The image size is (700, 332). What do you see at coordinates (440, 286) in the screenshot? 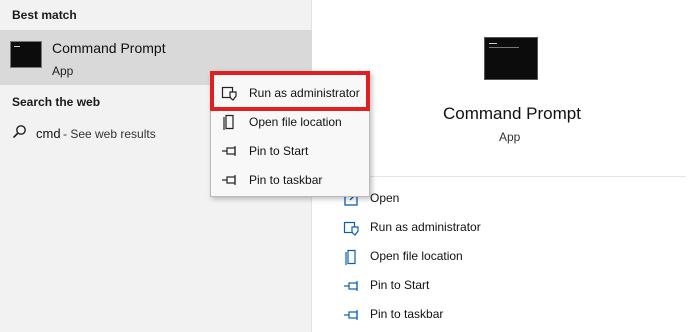
I see `action-pin-to-start: Pin to Start` at bounding box center [440, 286].